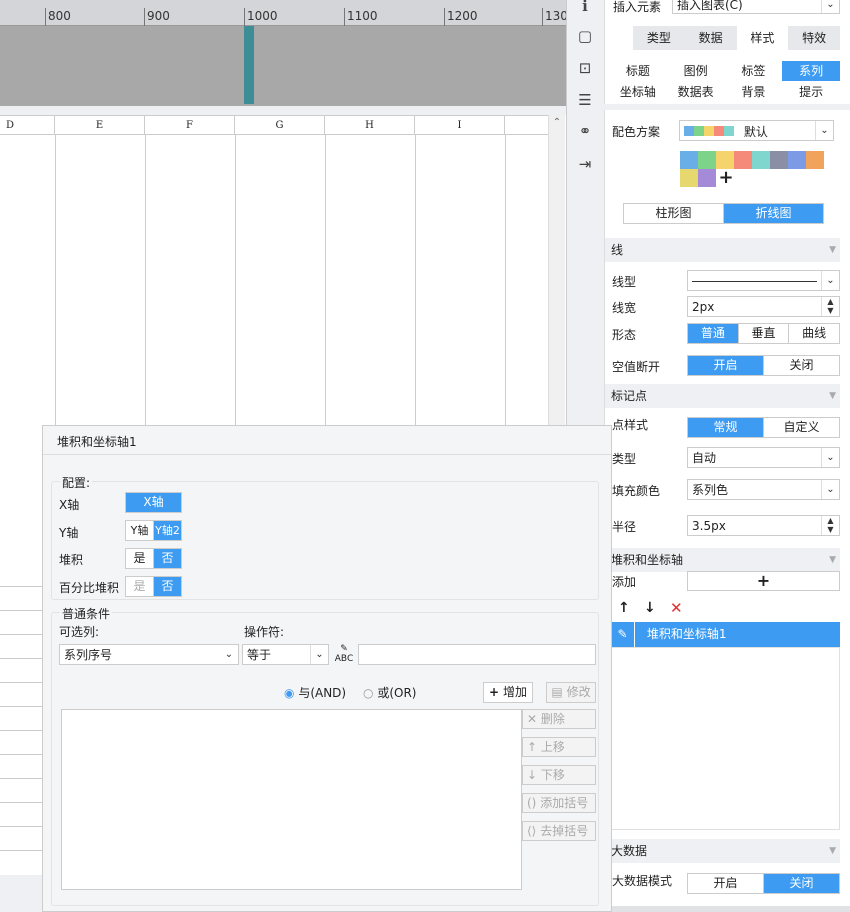  What do you see at coordinates (763, 457) in the screenshot?
I see `marker-type-select: 自动 ⌄` at bounding box center [763, 457].